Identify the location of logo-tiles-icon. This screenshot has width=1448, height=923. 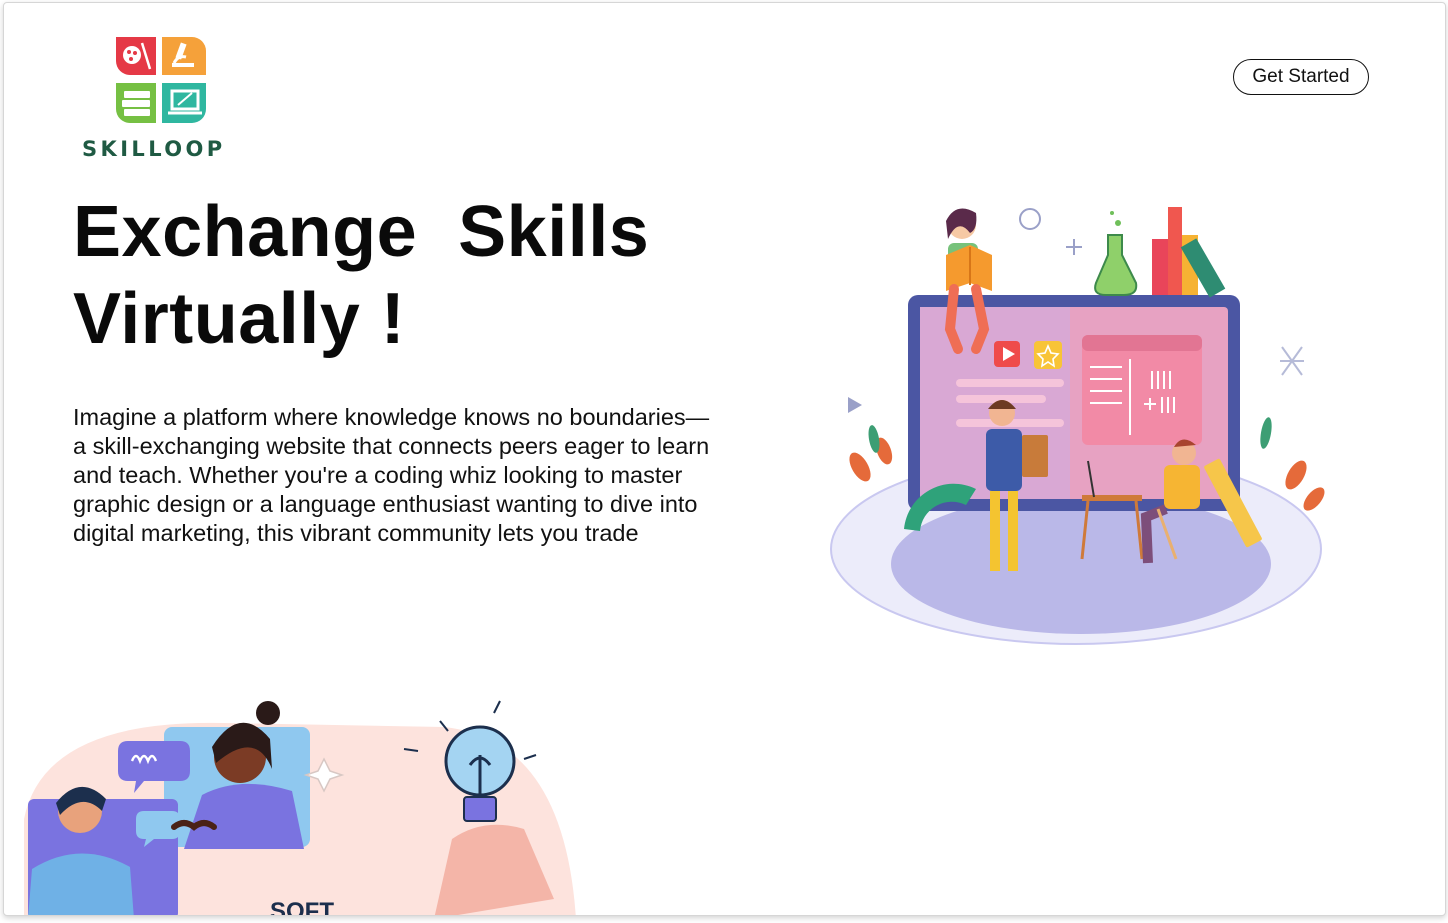
(161, 80).